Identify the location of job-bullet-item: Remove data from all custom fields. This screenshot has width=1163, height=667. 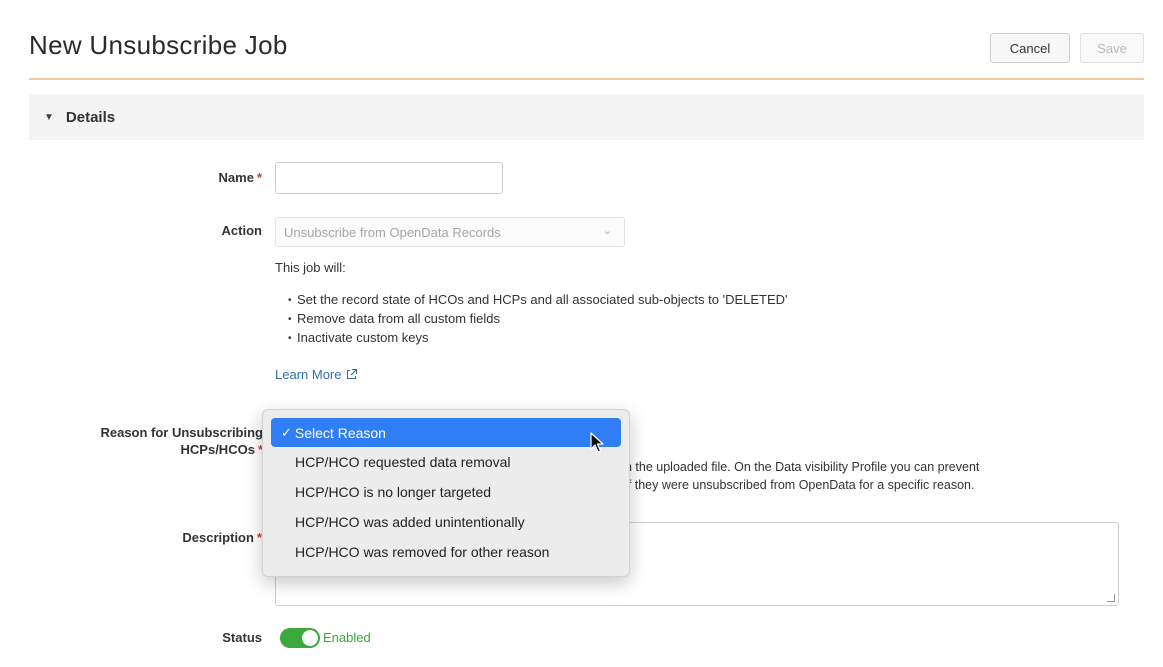
(538, 319).